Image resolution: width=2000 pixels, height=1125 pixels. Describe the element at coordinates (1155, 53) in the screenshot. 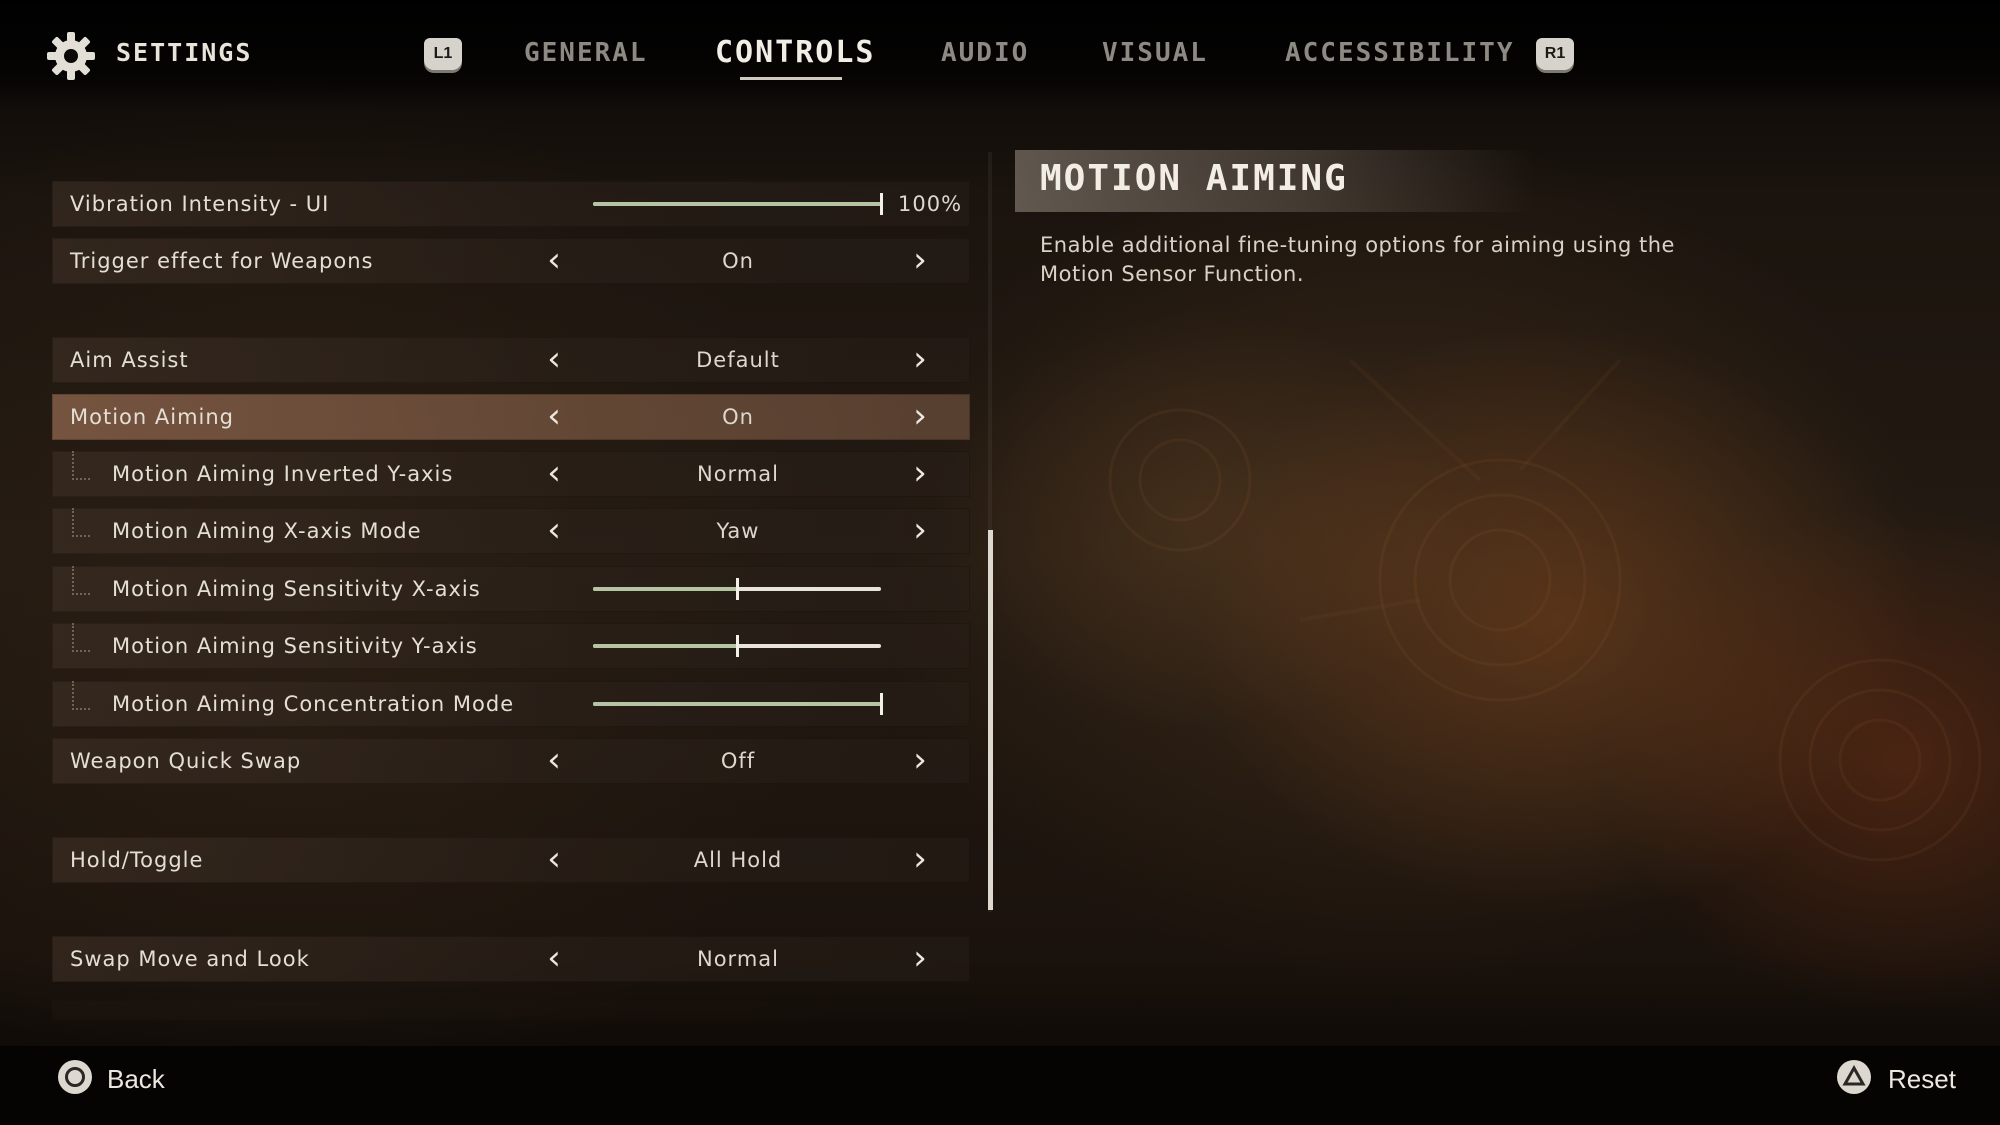

I see `tab-visual: VISUAL` at that location.